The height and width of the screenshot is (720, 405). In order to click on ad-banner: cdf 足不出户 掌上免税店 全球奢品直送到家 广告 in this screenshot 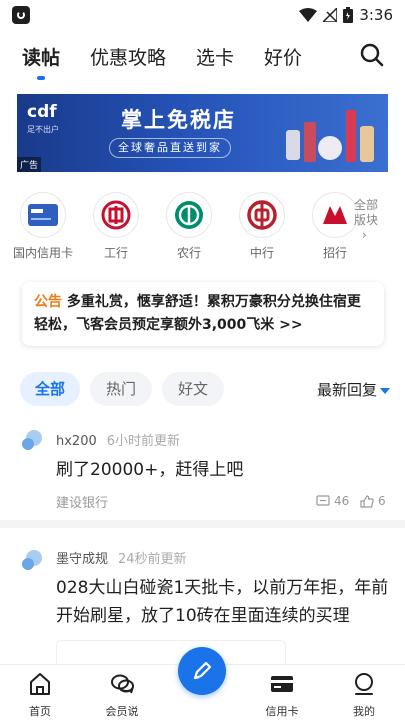, I will do `click(202, 133)`.